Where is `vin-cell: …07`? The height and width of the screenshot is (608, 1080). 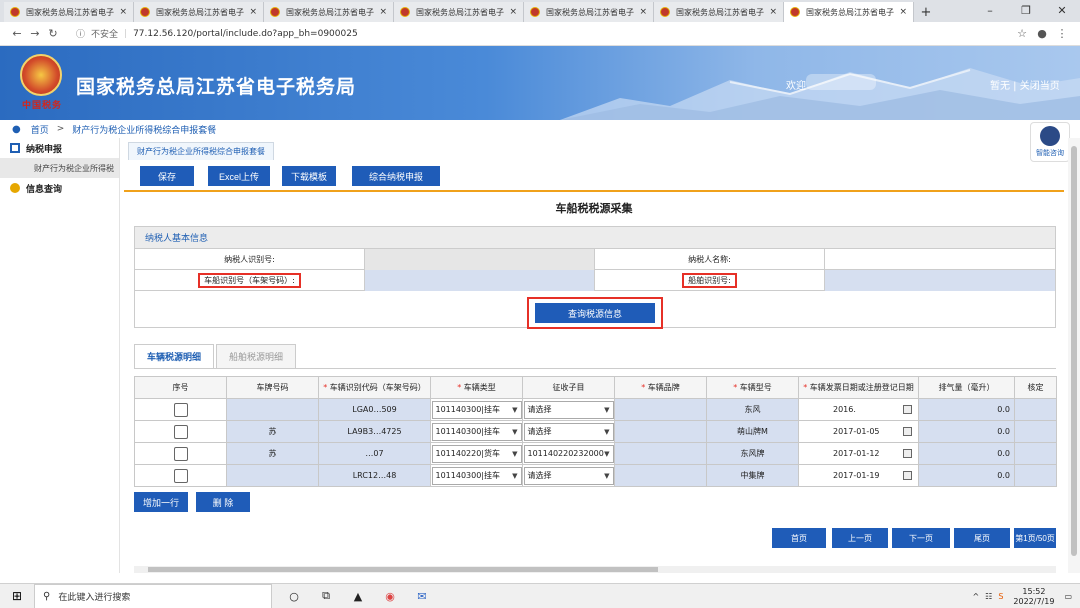 vin-cell: …07 is located at coordinates (374, 453).